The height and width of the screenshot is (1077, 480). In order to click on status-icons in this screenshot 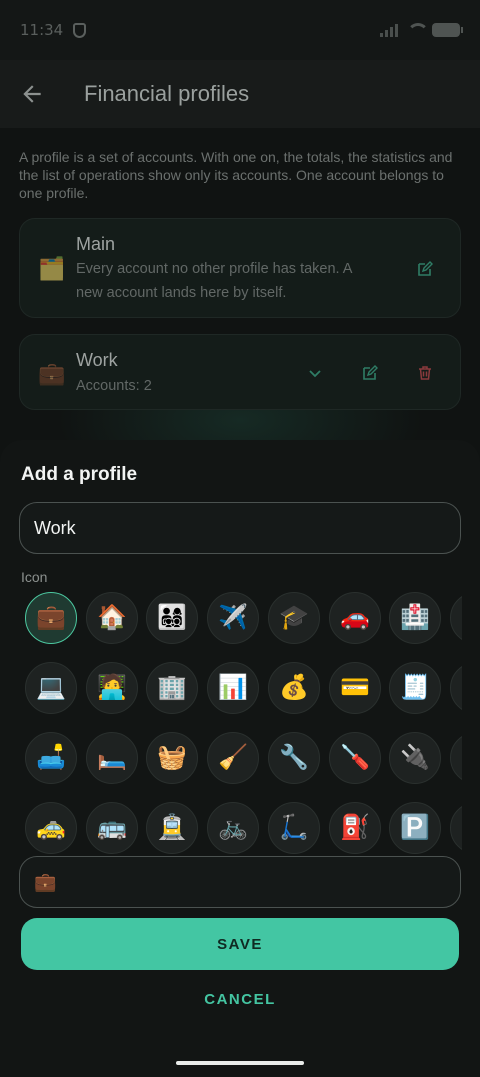, I will do `click(421, 30)`.